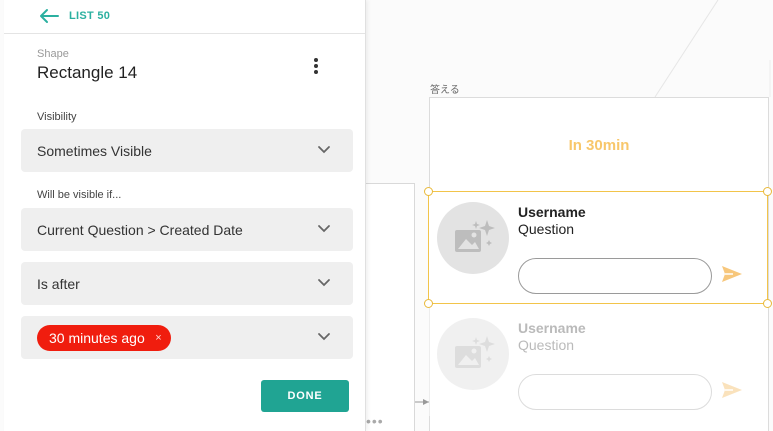  I want to click on header-text: In 30min, so click(599, 145).